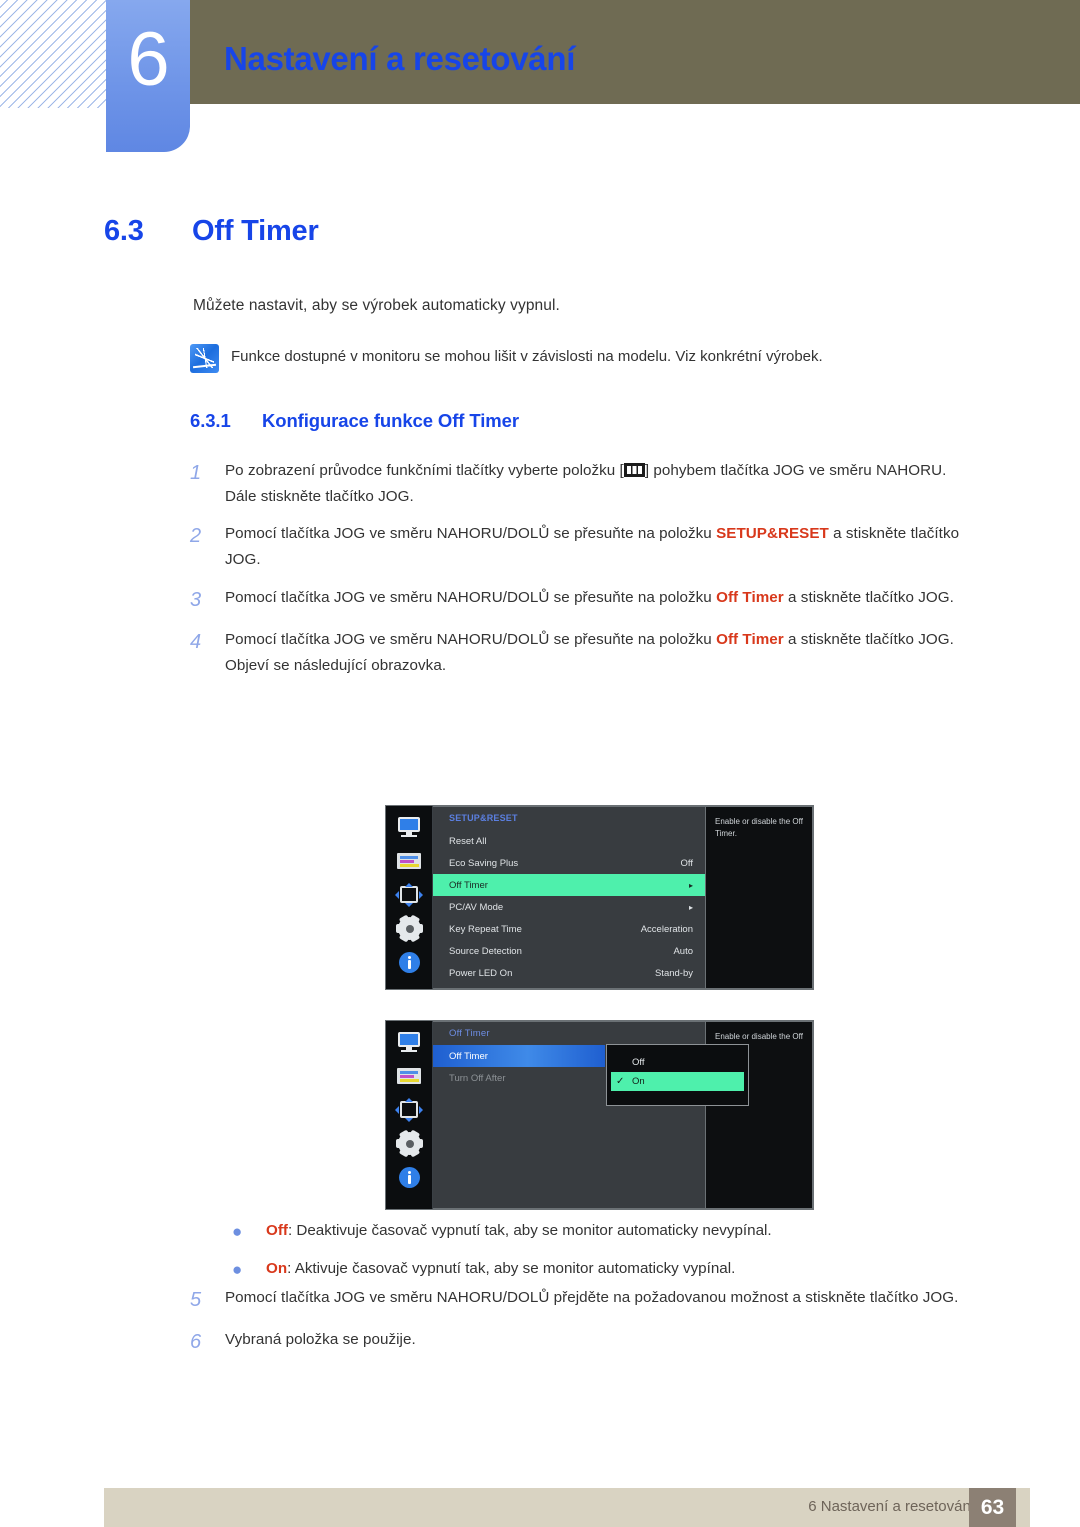 The height and width of the screenshot is (1527, 1080). Describe the element at coordinates (320, 1339) in the screenshot. I see `step-body: Vybraná položka se použije.` at that location.